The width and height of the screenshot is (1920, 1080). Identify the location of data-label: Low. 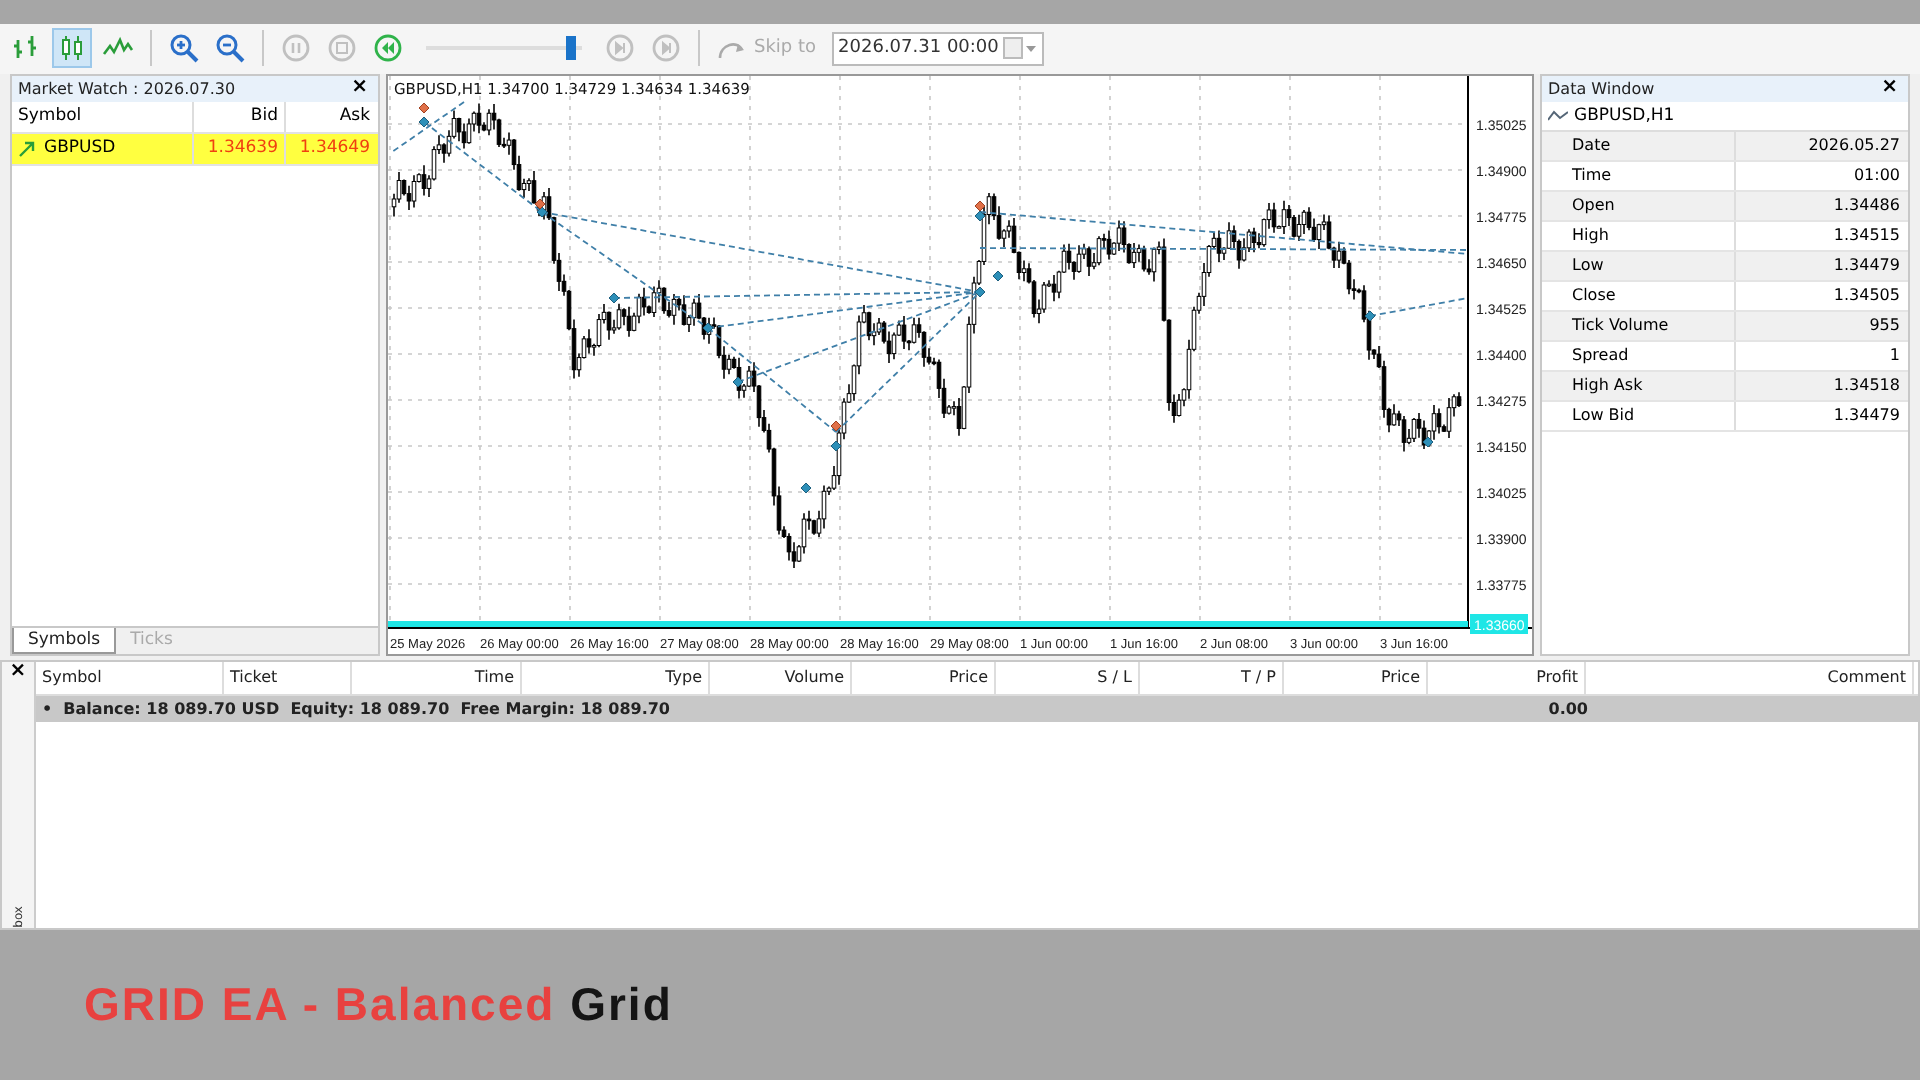
(1639, 265).